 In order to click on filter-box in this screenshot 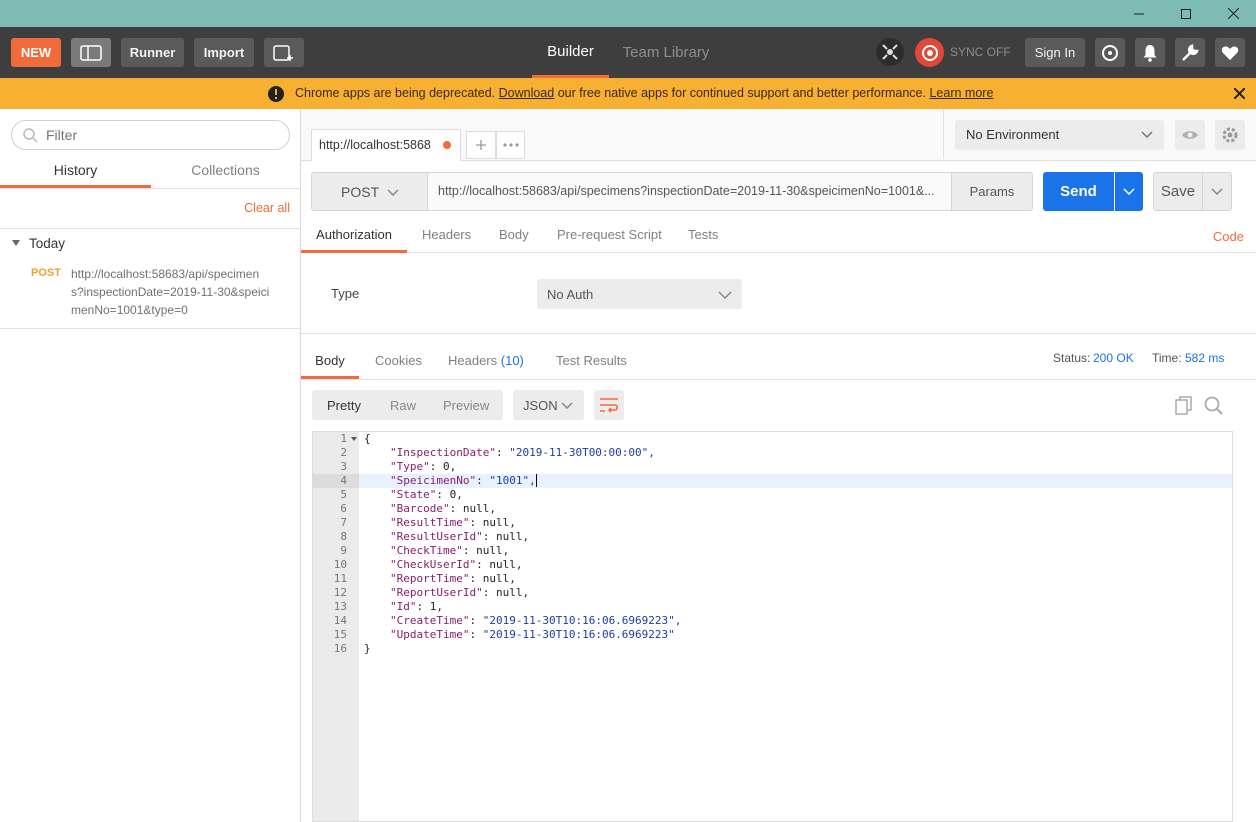, I will do `click(150, 135)`.